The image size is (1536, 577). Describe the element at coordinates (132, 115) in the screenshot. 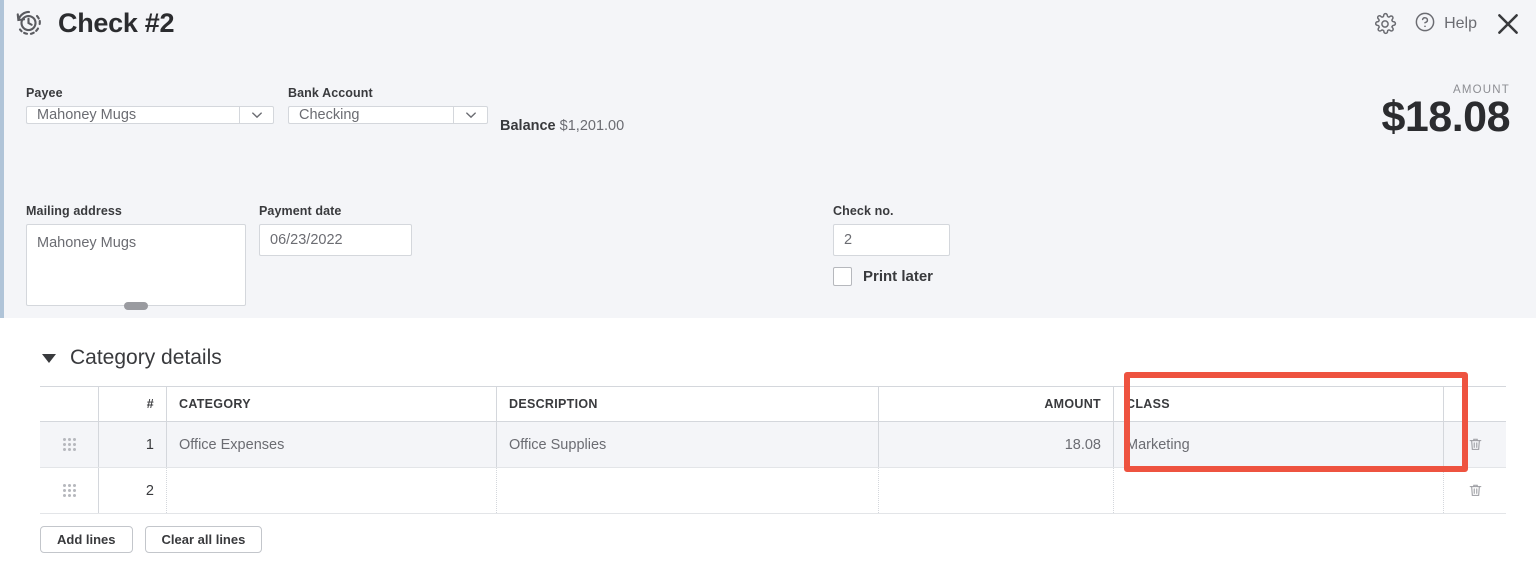

I see `payee-value: Mahoney Mugs` at that location.